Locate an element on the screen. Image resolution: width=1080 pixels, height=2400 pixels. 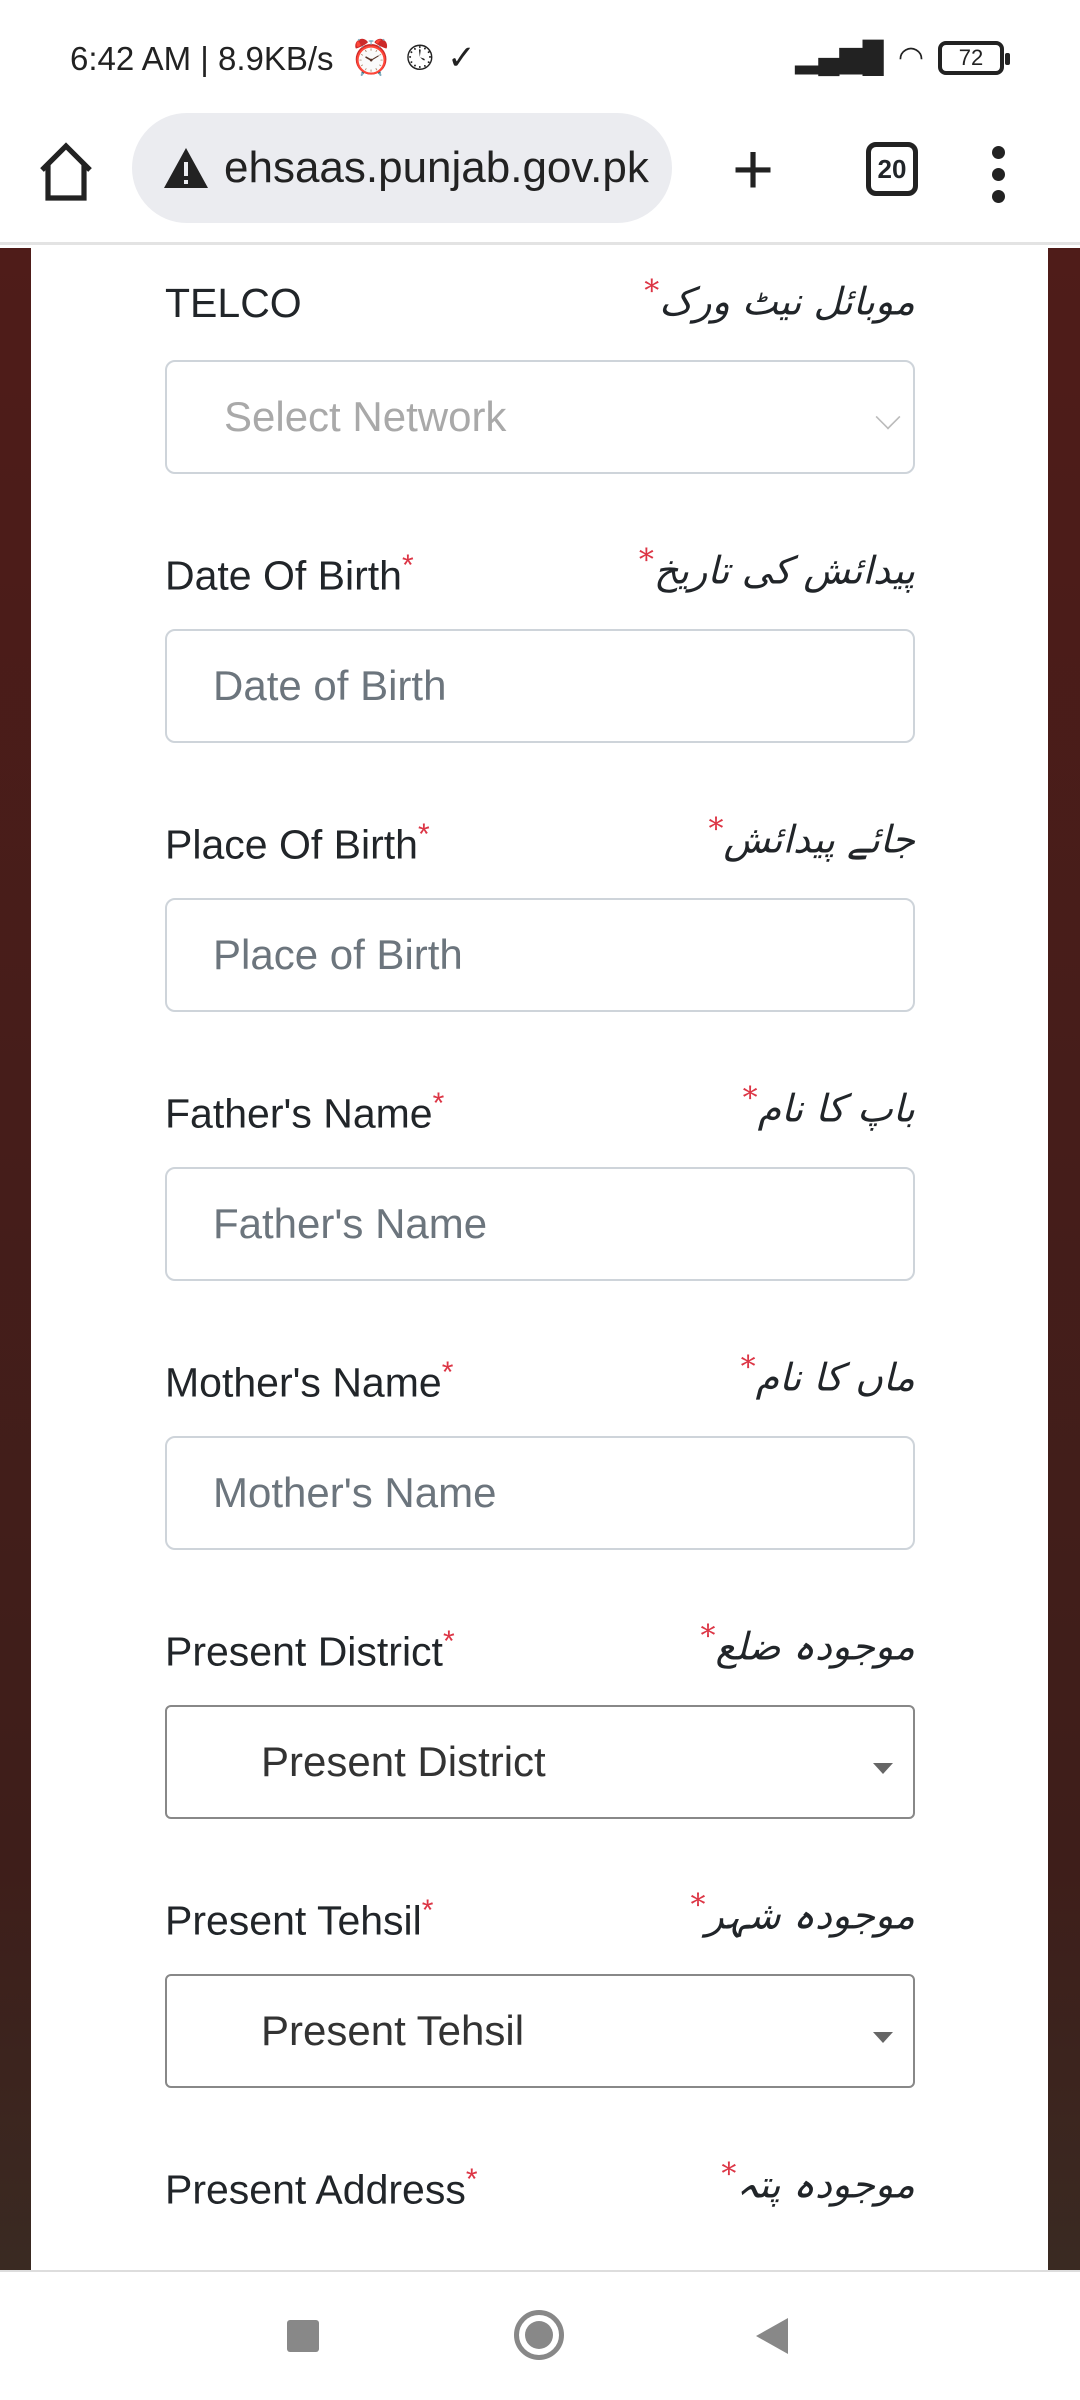
alarm-icon: ⏰ is located at coordinates (378, 58).